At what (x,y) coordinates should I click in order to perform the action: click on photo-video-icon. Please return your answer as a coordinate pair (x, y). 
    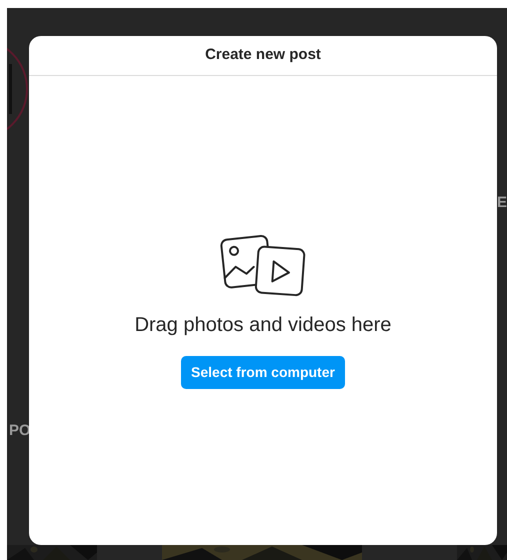
    Looking at the image, I should click on (263, 265).